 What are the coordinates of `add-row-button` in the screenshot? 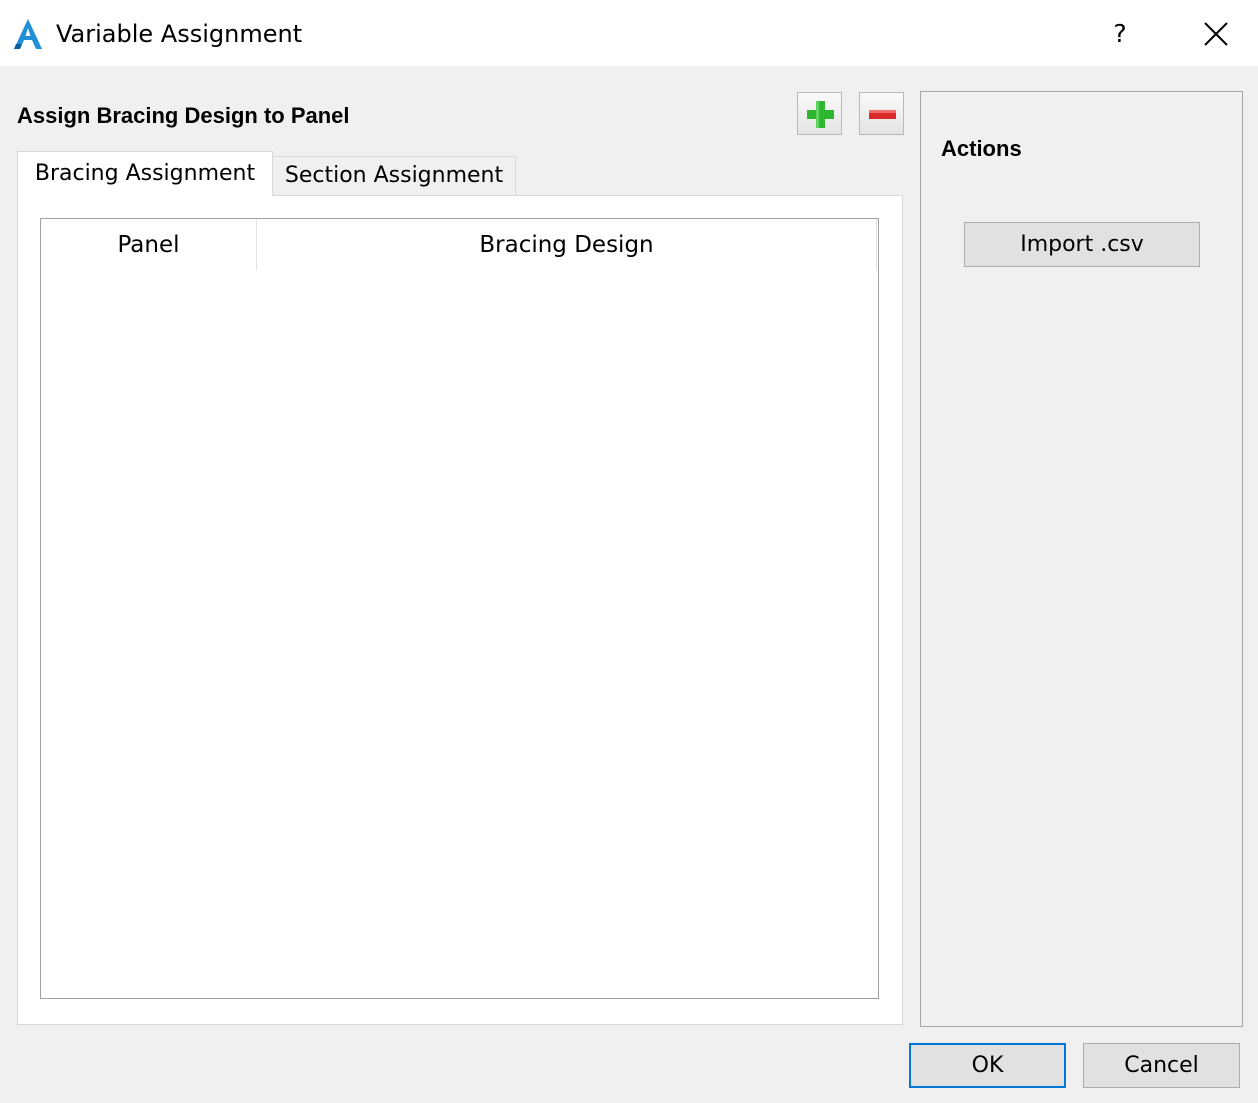 It's located at (819, 113).